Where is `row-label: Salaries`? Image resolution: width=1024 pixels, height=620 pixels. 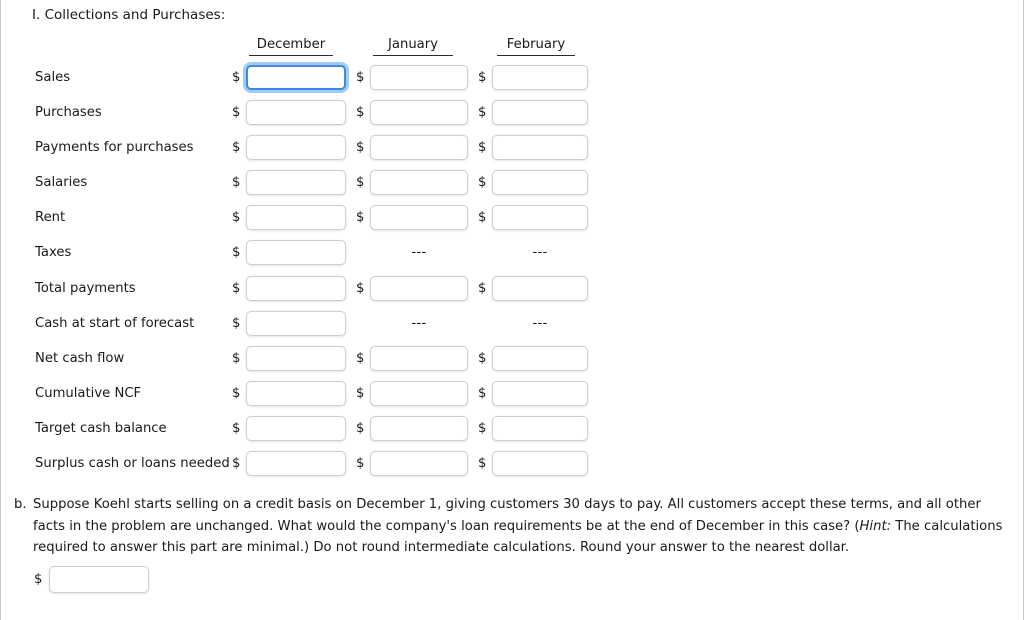 row-label: Salaries is located at coordinates (61, 183).